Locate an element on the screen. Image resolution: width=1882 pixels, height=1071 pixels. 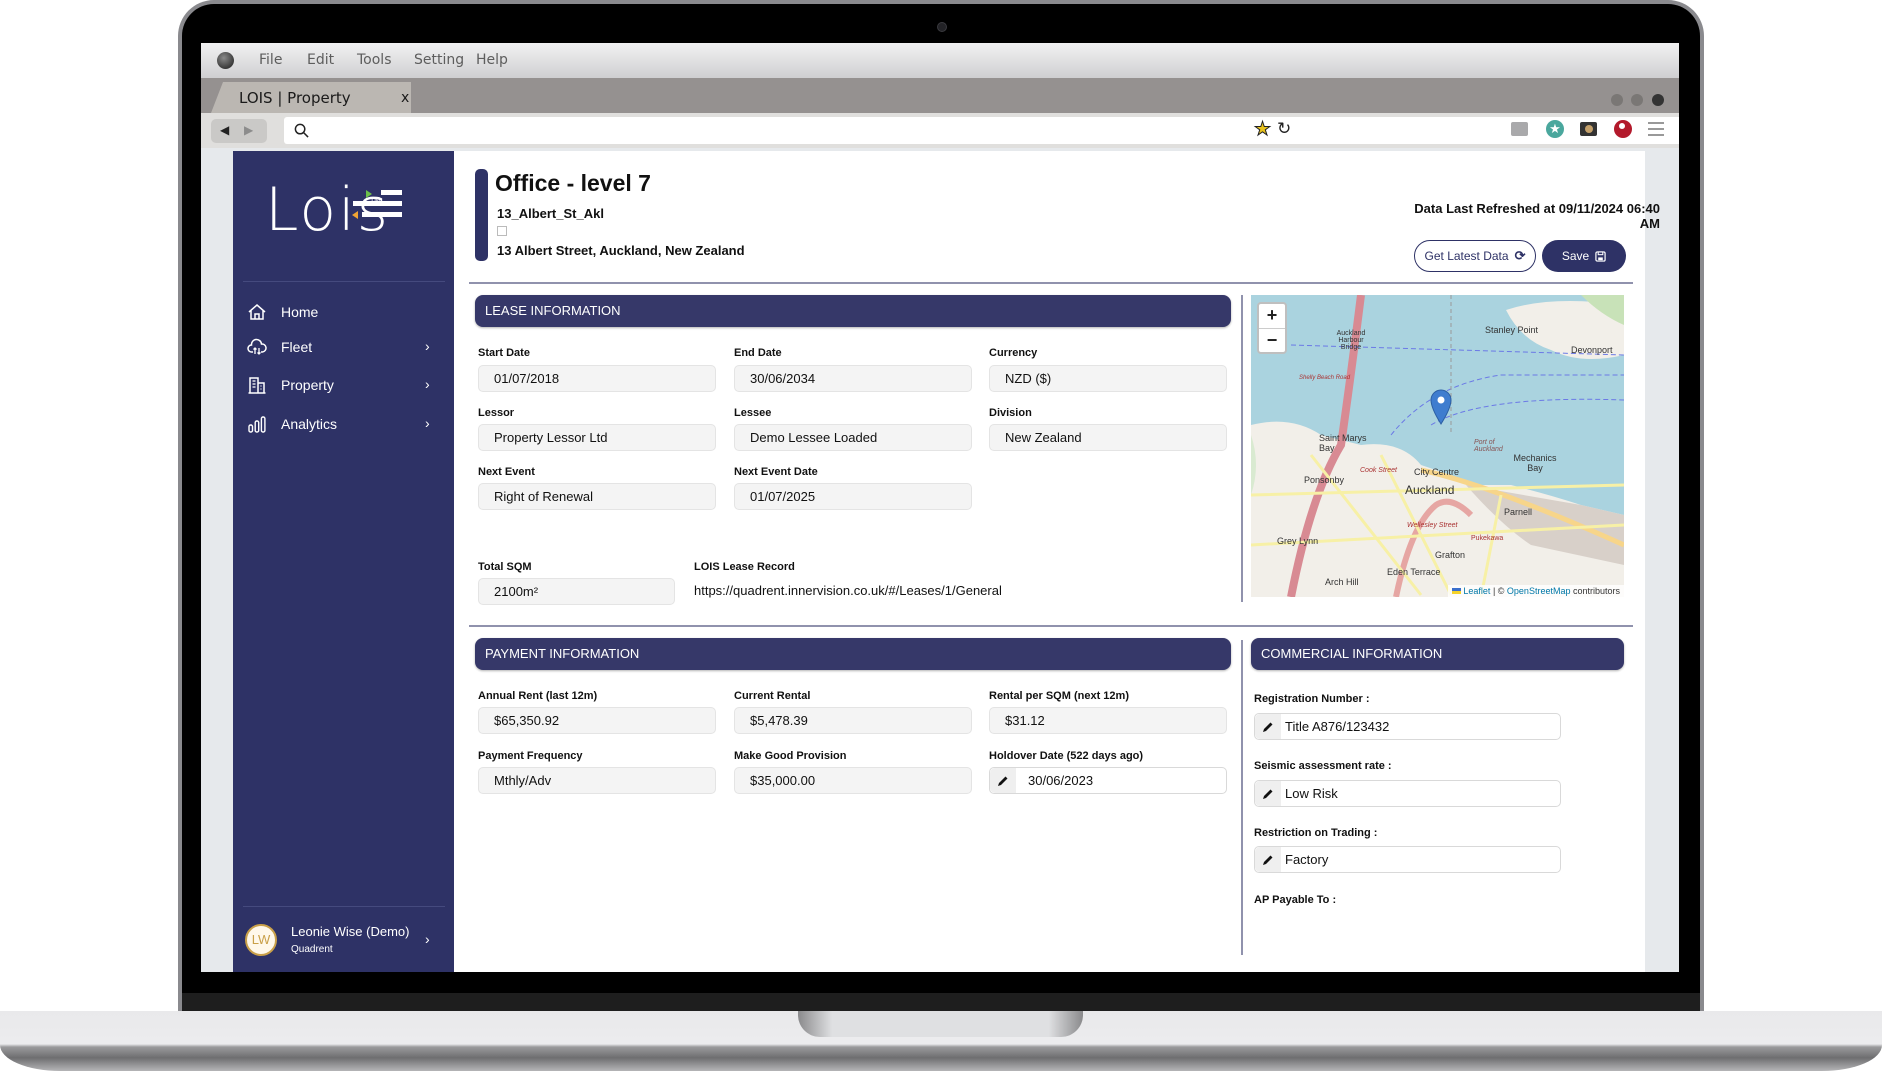
menu-help: Help is located at coordinates (492, 60).